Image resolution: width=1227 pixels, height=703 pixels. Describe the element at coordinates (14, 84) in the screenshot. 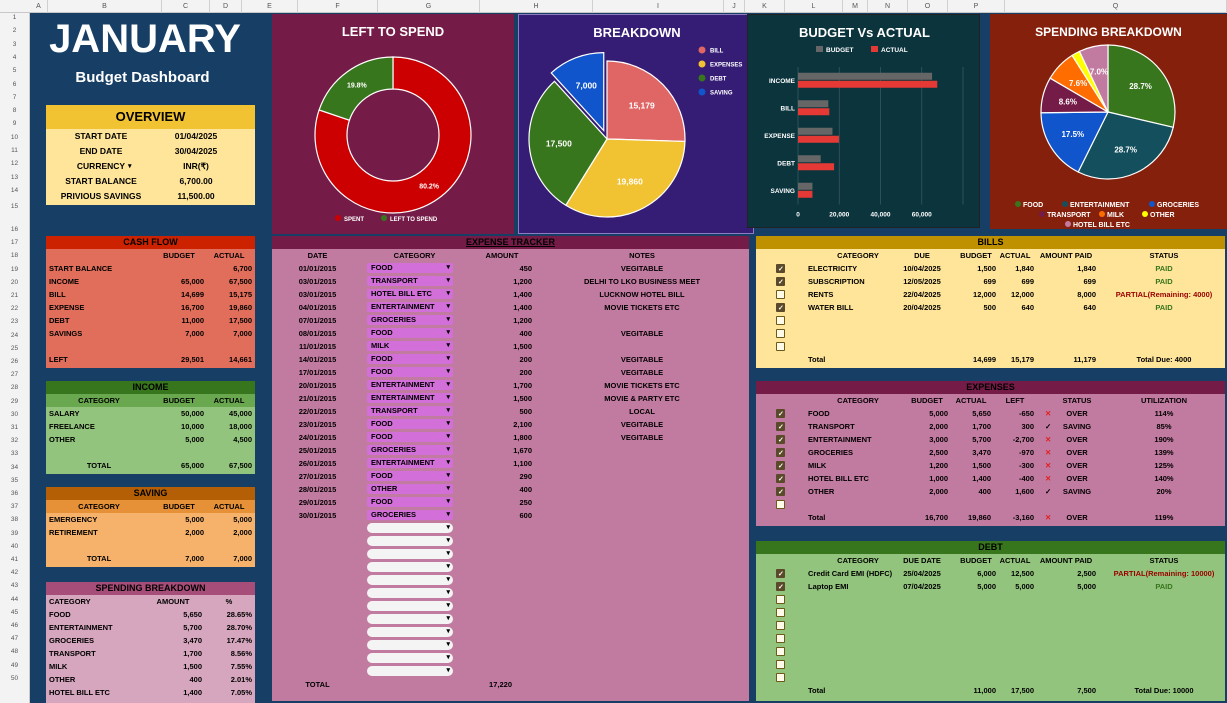

I see `row-header: 6` at that location.